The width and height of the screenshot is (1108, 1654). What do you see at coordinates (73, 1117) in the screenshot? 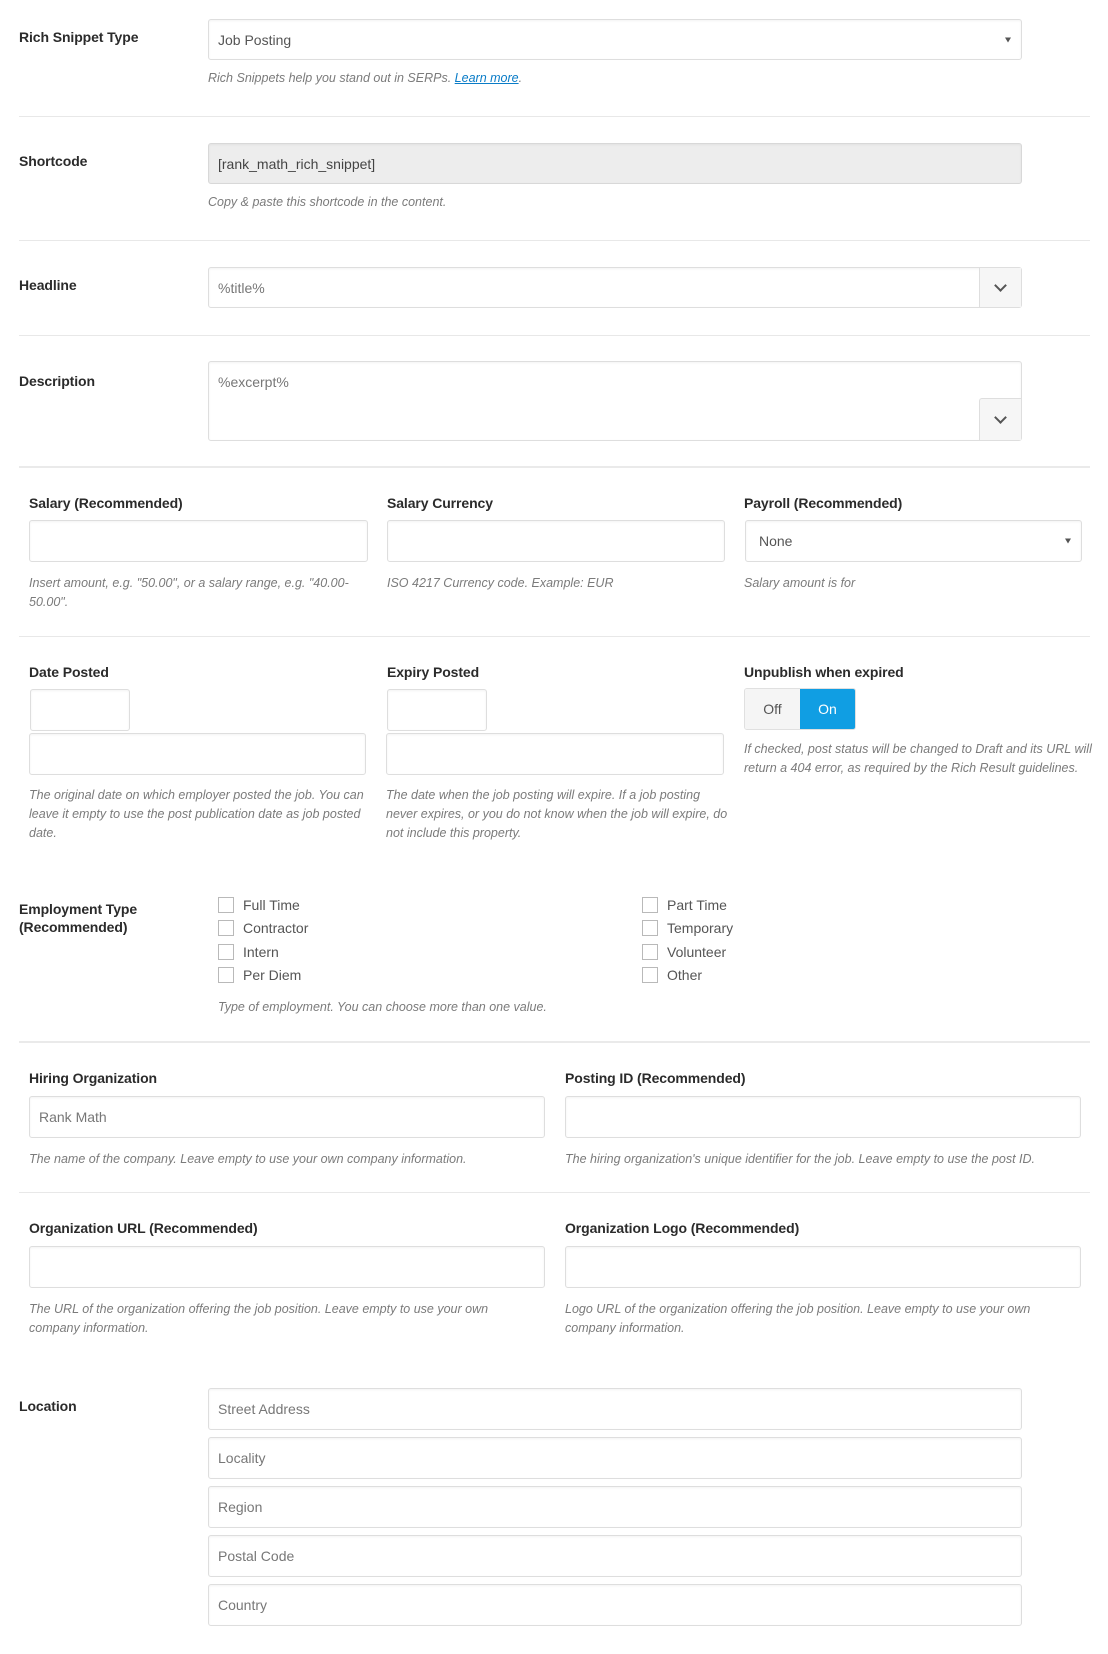
I see `hiring-org-placeholder: Rank Math` at bounding box center [73, 1117].